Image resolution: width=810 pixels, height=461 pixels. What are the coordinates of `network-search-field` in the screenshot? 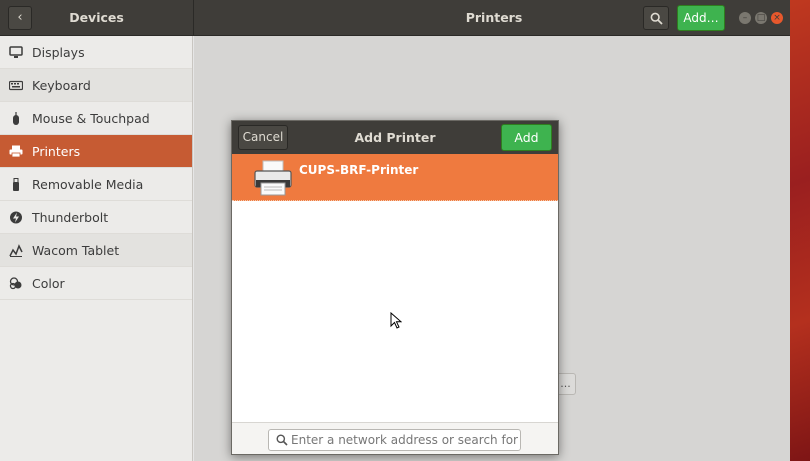 It's located at (394, 440).